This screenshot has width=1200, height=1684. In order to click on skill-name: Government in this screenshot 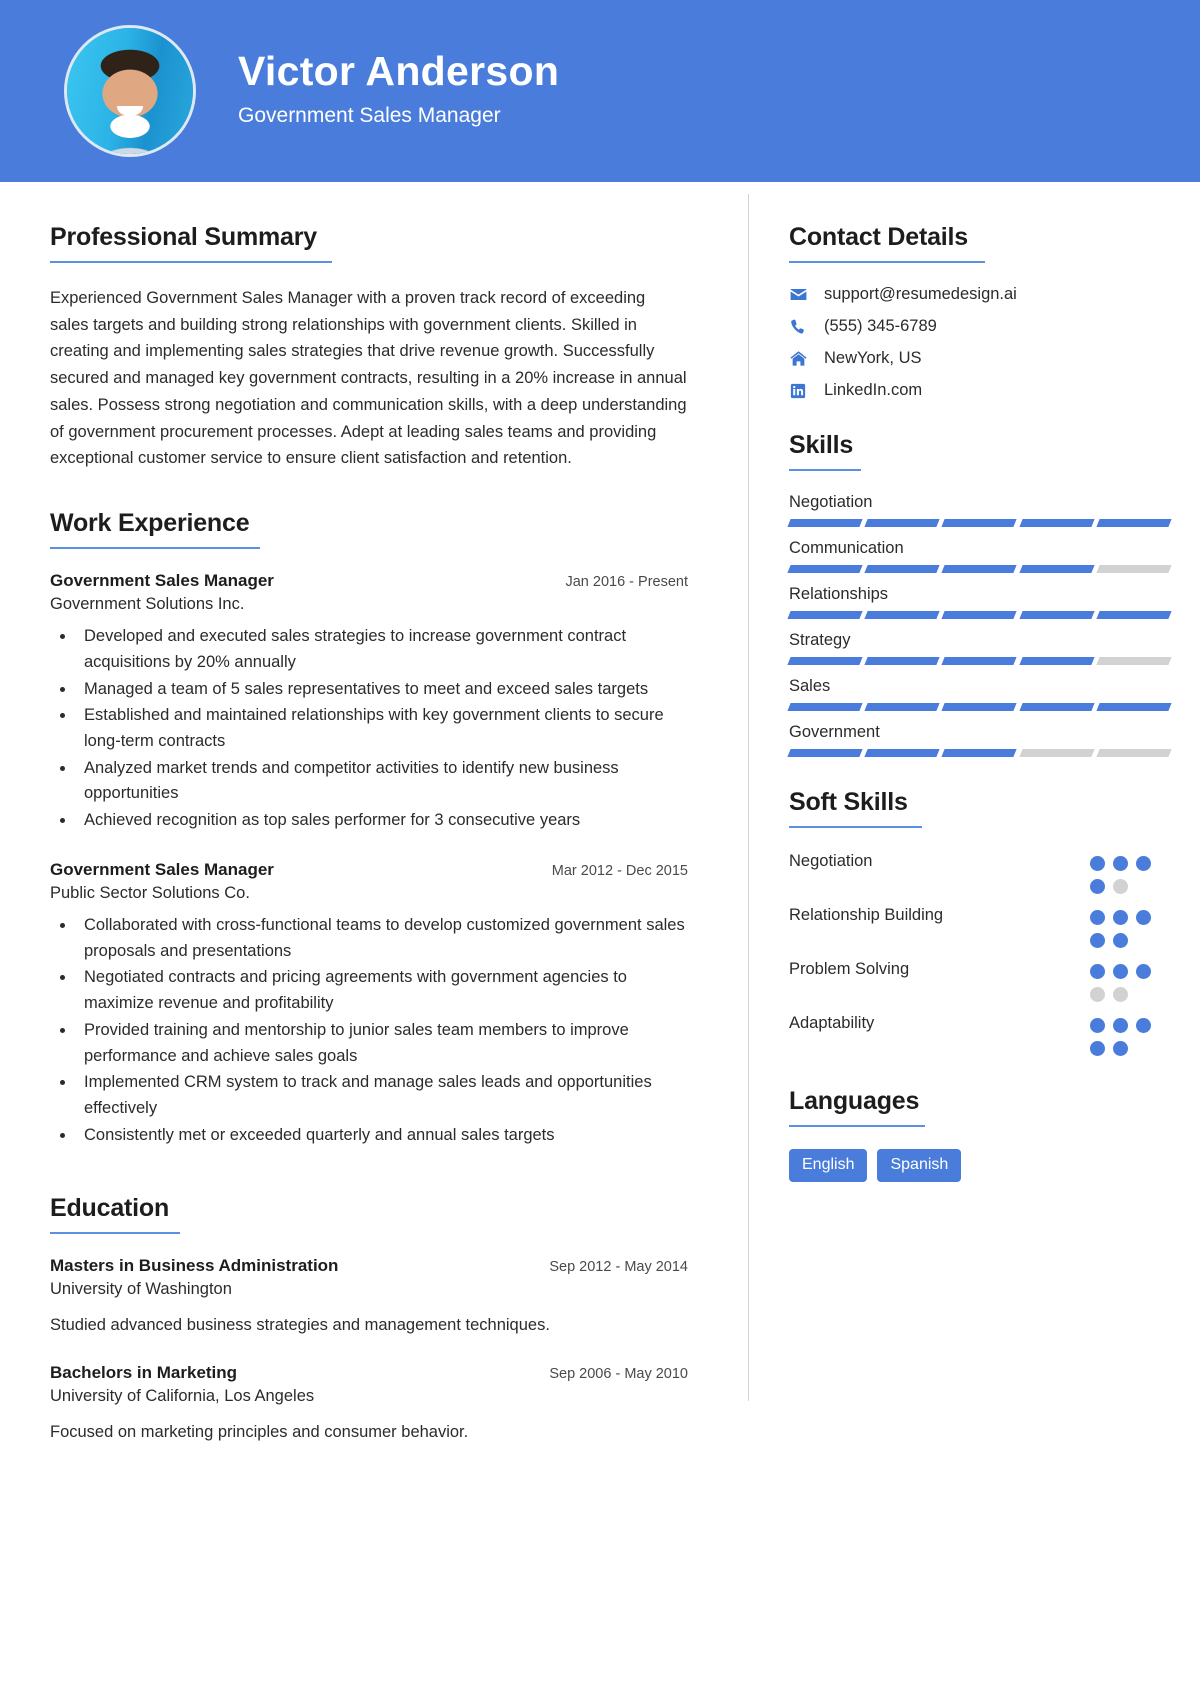, I will do `click(834, 732)`.